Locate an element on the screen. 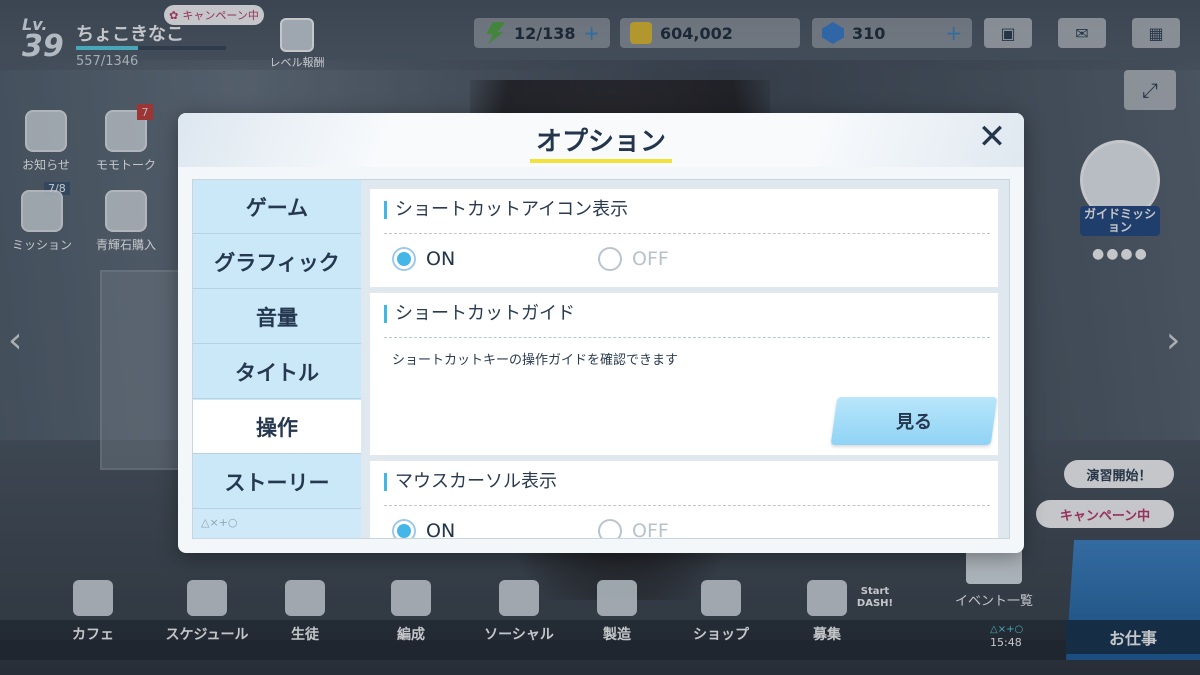 Image resolution: width=1200 pixels, height=675 pixels. title-underline is located at coordinates (601, 161).